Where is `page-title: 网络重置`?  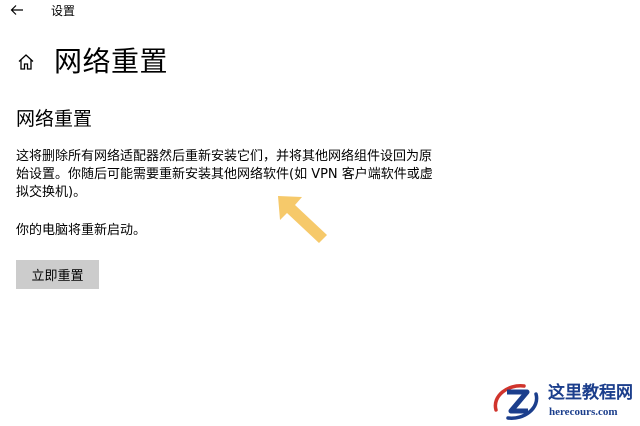
page-title: 网络重置 is located at coordinates (111, 61).